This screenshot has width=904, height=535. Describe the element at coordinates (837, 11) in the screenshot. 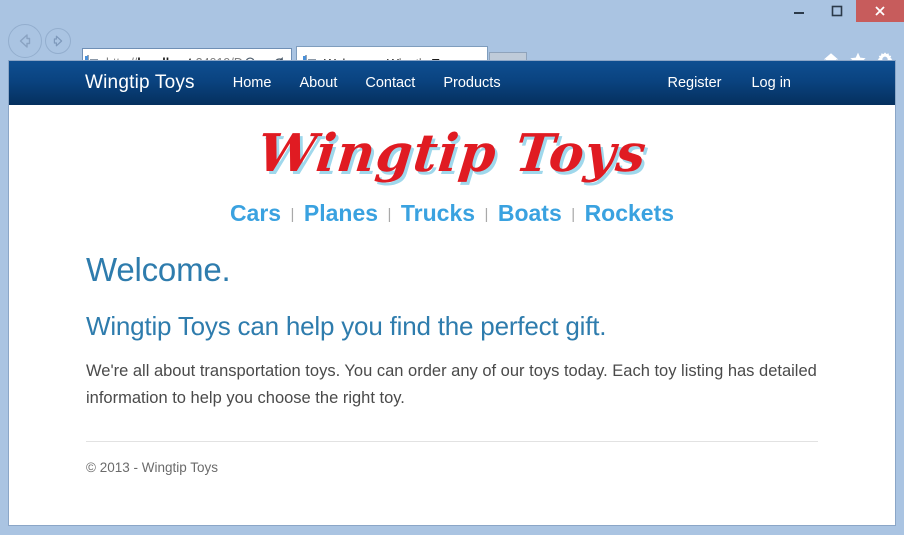

I see `maximize-icon` at that location.